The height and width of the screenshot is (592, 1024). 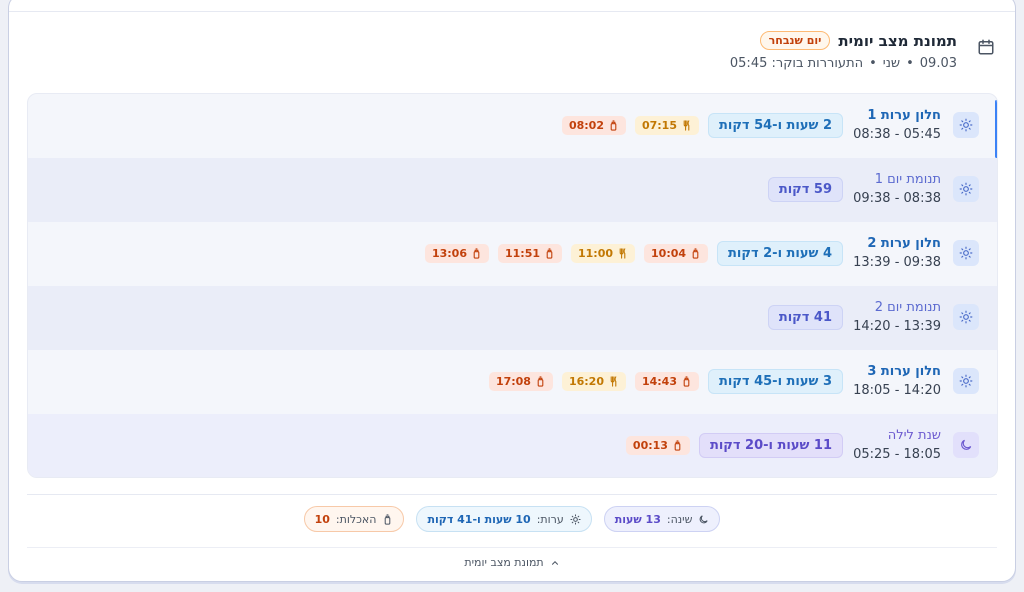 What do you see at coordinates (897, 254) in the screenshot?
I see `row-label: חלון ערות 2 13:39 - 09:38` at bounding box center [897, 254].